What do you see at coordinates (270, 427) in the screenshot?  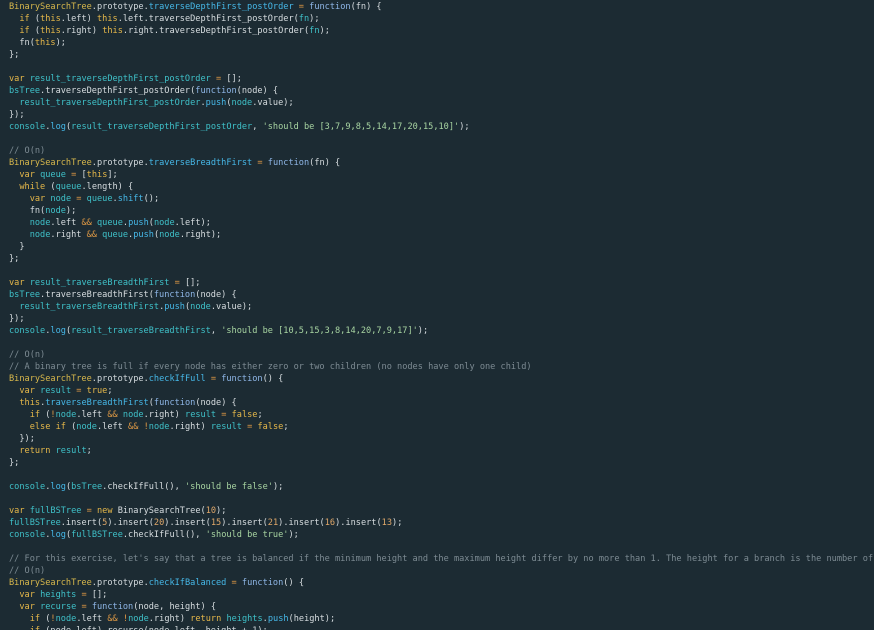 I see `code-token: false` at bounding box center [270, 427].